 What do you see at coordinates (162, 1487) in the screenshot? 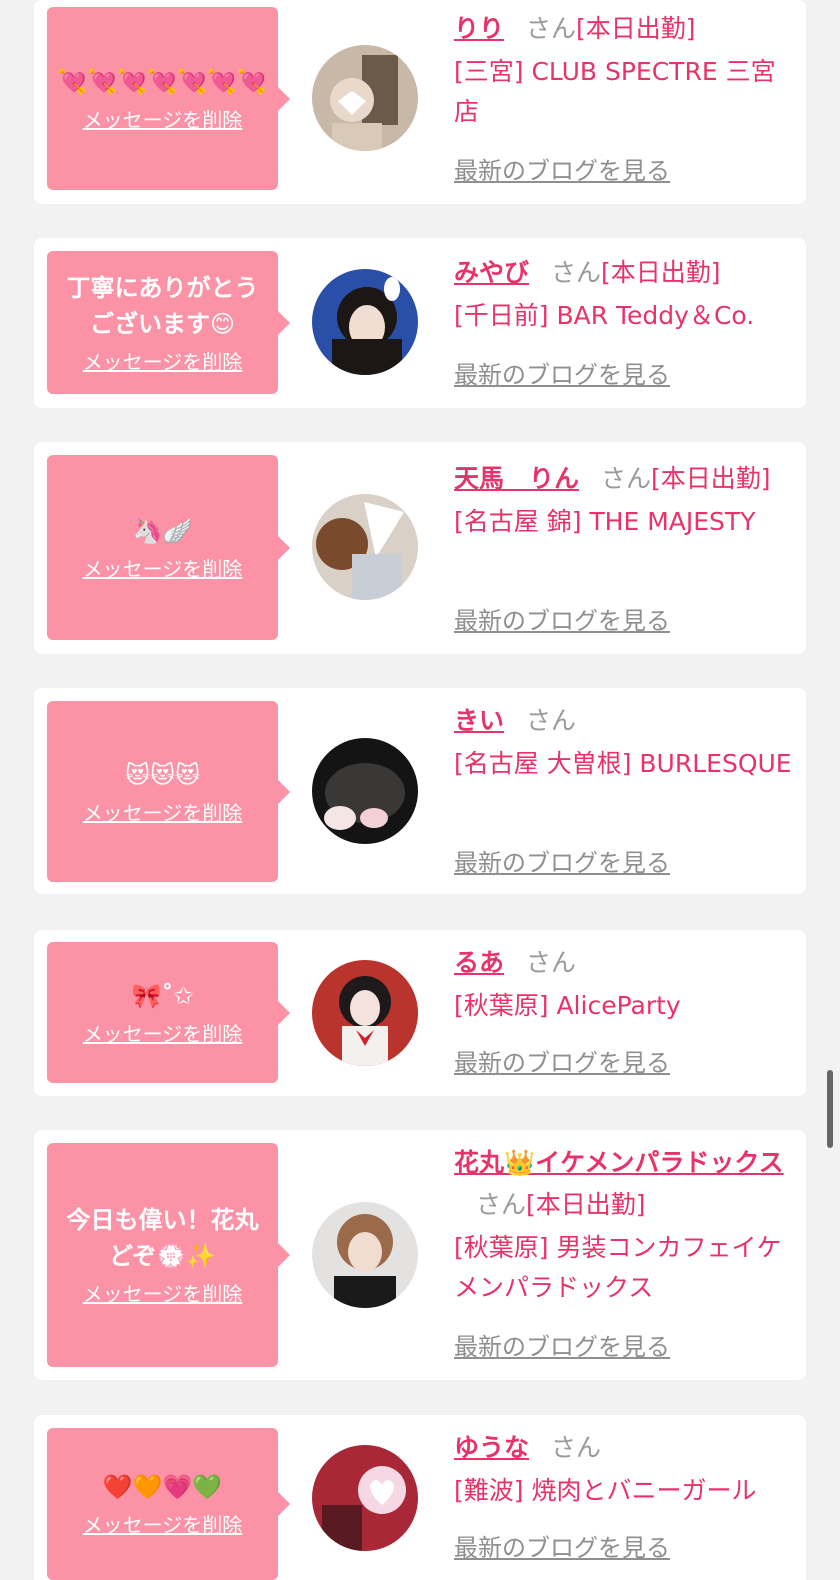
I see `message-text: ❤️🧡💗💚` at bounding box center [162, 1487].